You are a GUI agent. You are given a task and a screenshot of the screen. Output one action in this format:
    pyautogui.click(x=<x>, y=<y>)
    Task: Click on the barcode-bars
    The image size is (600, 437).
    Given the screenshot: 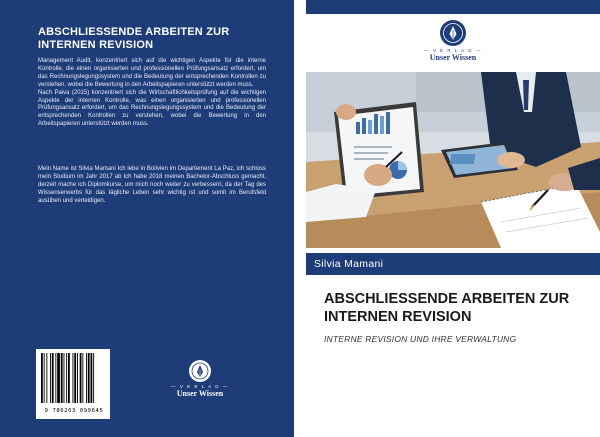 What is the action you would take?
    pyautogui.click(x=68, y=378)
    